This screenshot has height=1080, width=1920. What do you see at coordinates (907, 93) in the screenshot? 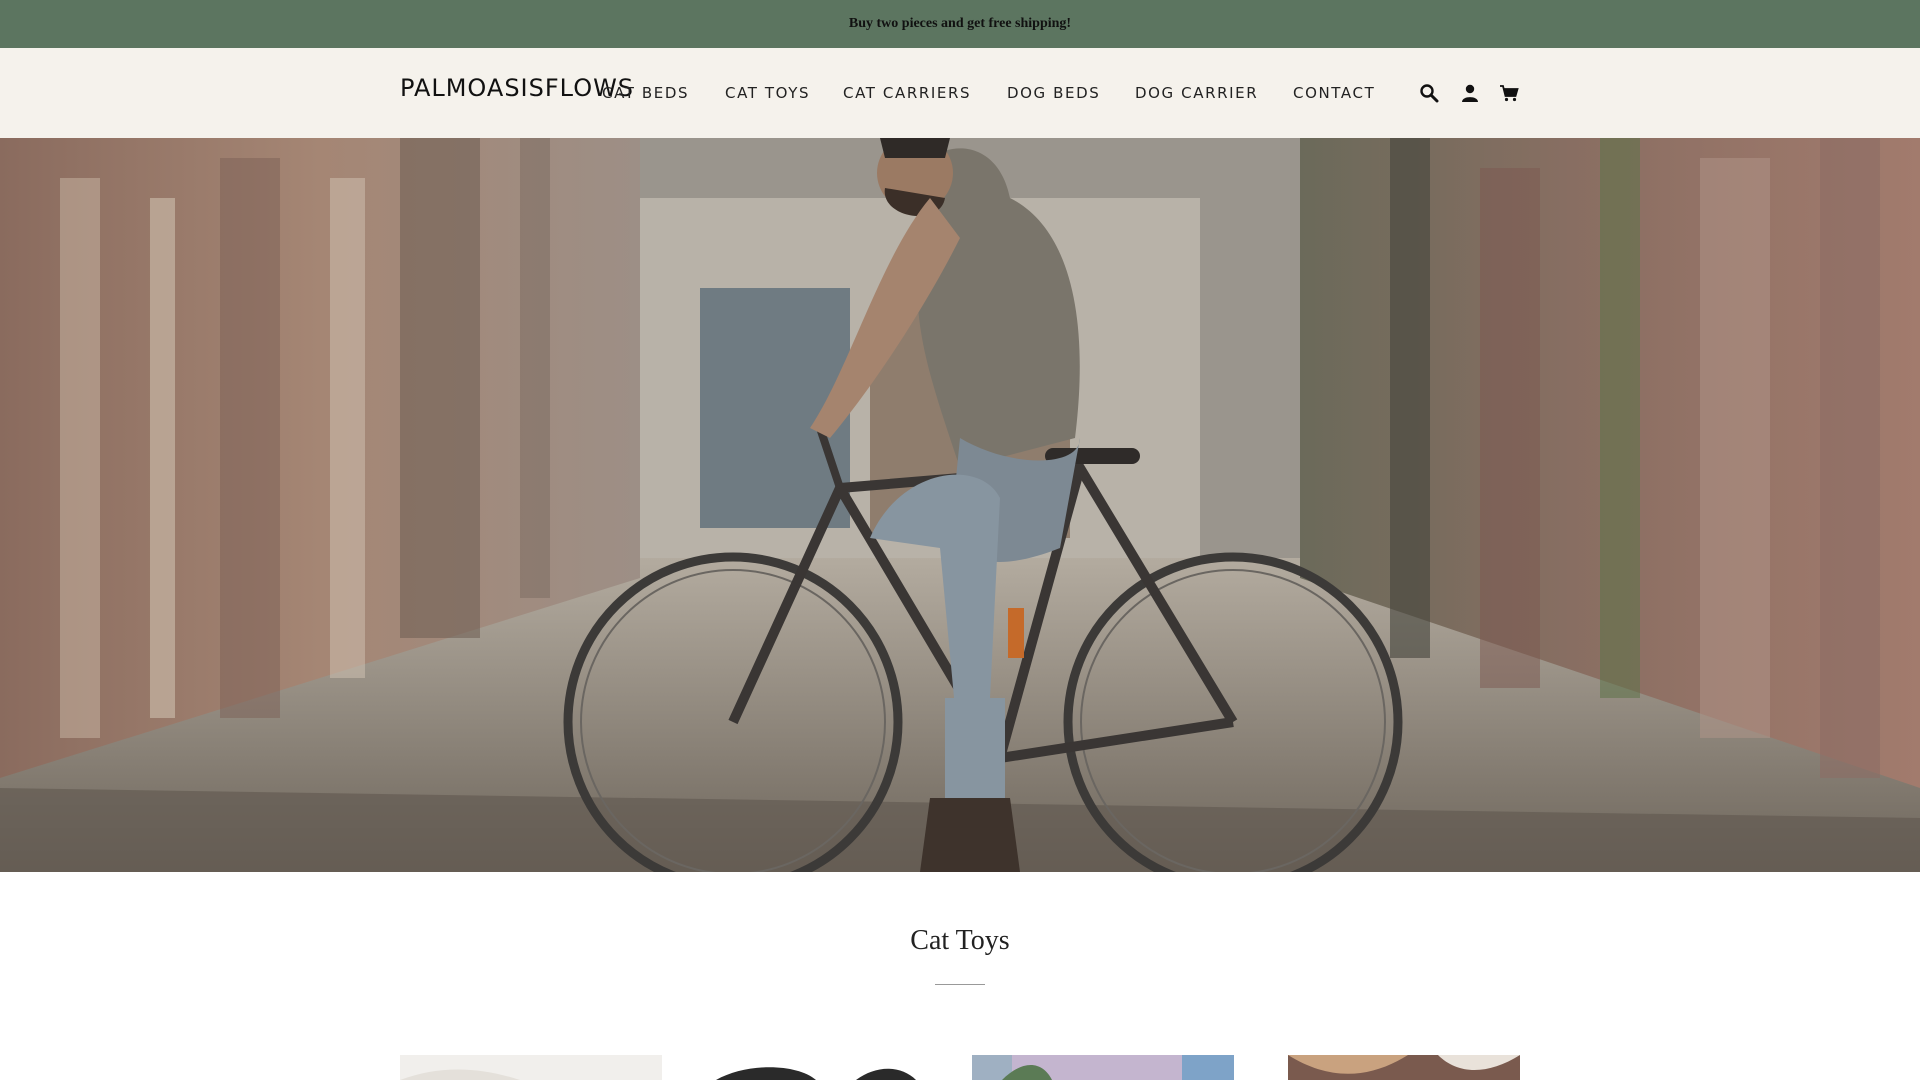
I see `nav-item-cat-carriers: CAT CARRIERS` at bounding box center [907, 93].